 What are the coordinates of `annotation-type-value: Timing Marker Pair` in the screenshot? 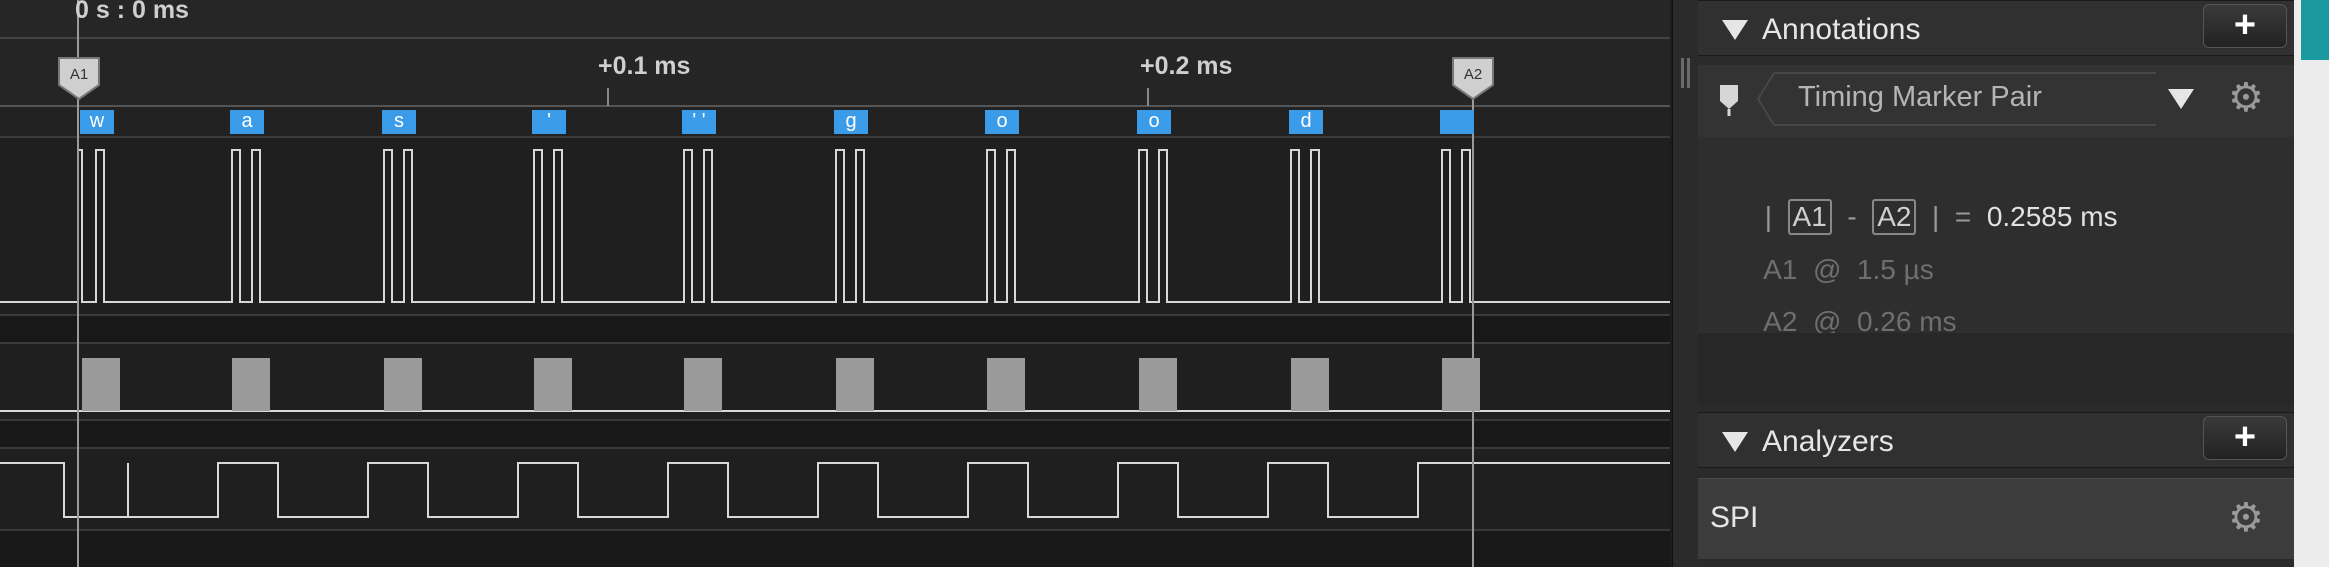 It's located at (1920, 97).